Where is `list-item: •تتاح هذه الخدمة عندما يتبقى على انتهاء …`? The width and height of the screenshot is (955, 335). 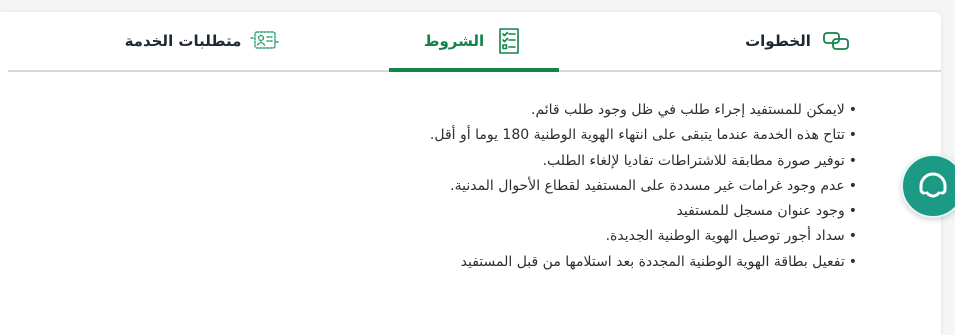
list-item: •تتاح هذه الخدمة عندما يتبقى على انتهاء … is located at coordinates (643, 135).